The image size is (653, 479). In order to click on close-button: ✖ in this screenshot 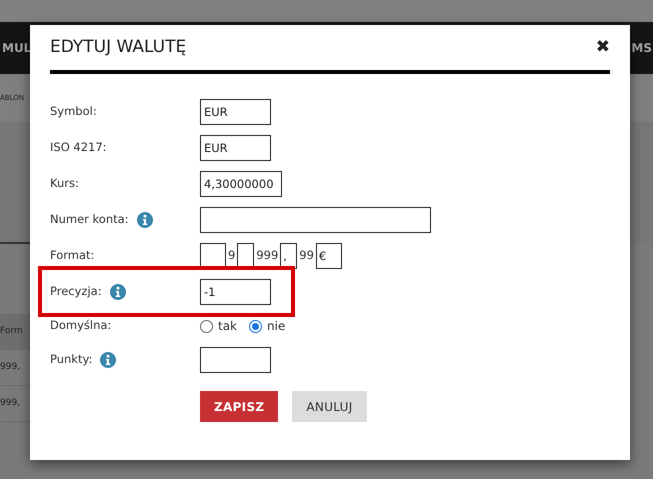, I will do `click(603, 47)`.